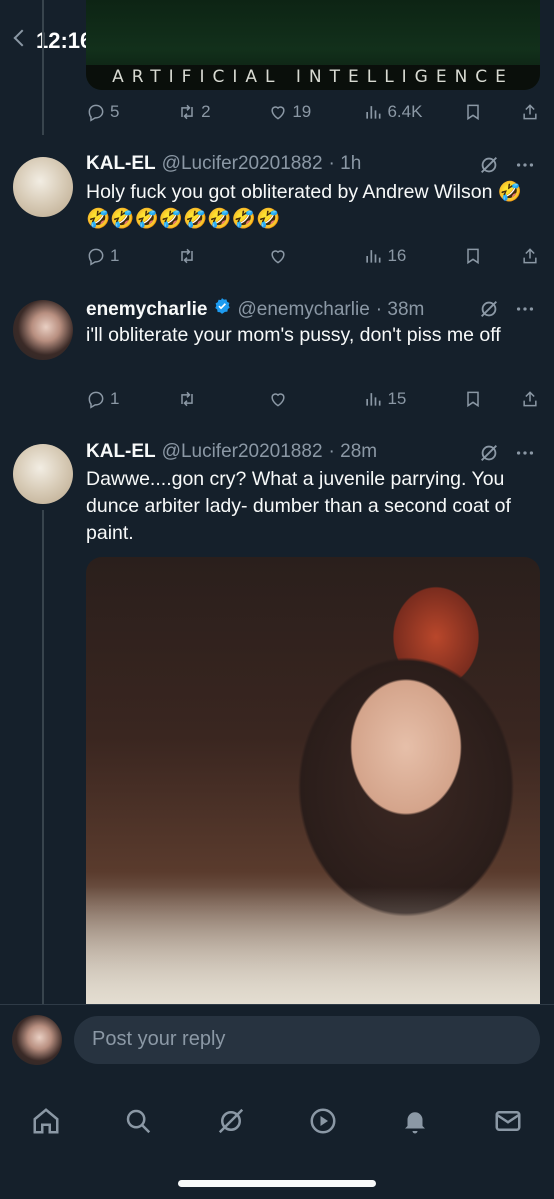 This screenshot has width=554, height=1199. Describe the element at coordinates (412, 399) in the screenshot. I see `views-button: 15` at that location.